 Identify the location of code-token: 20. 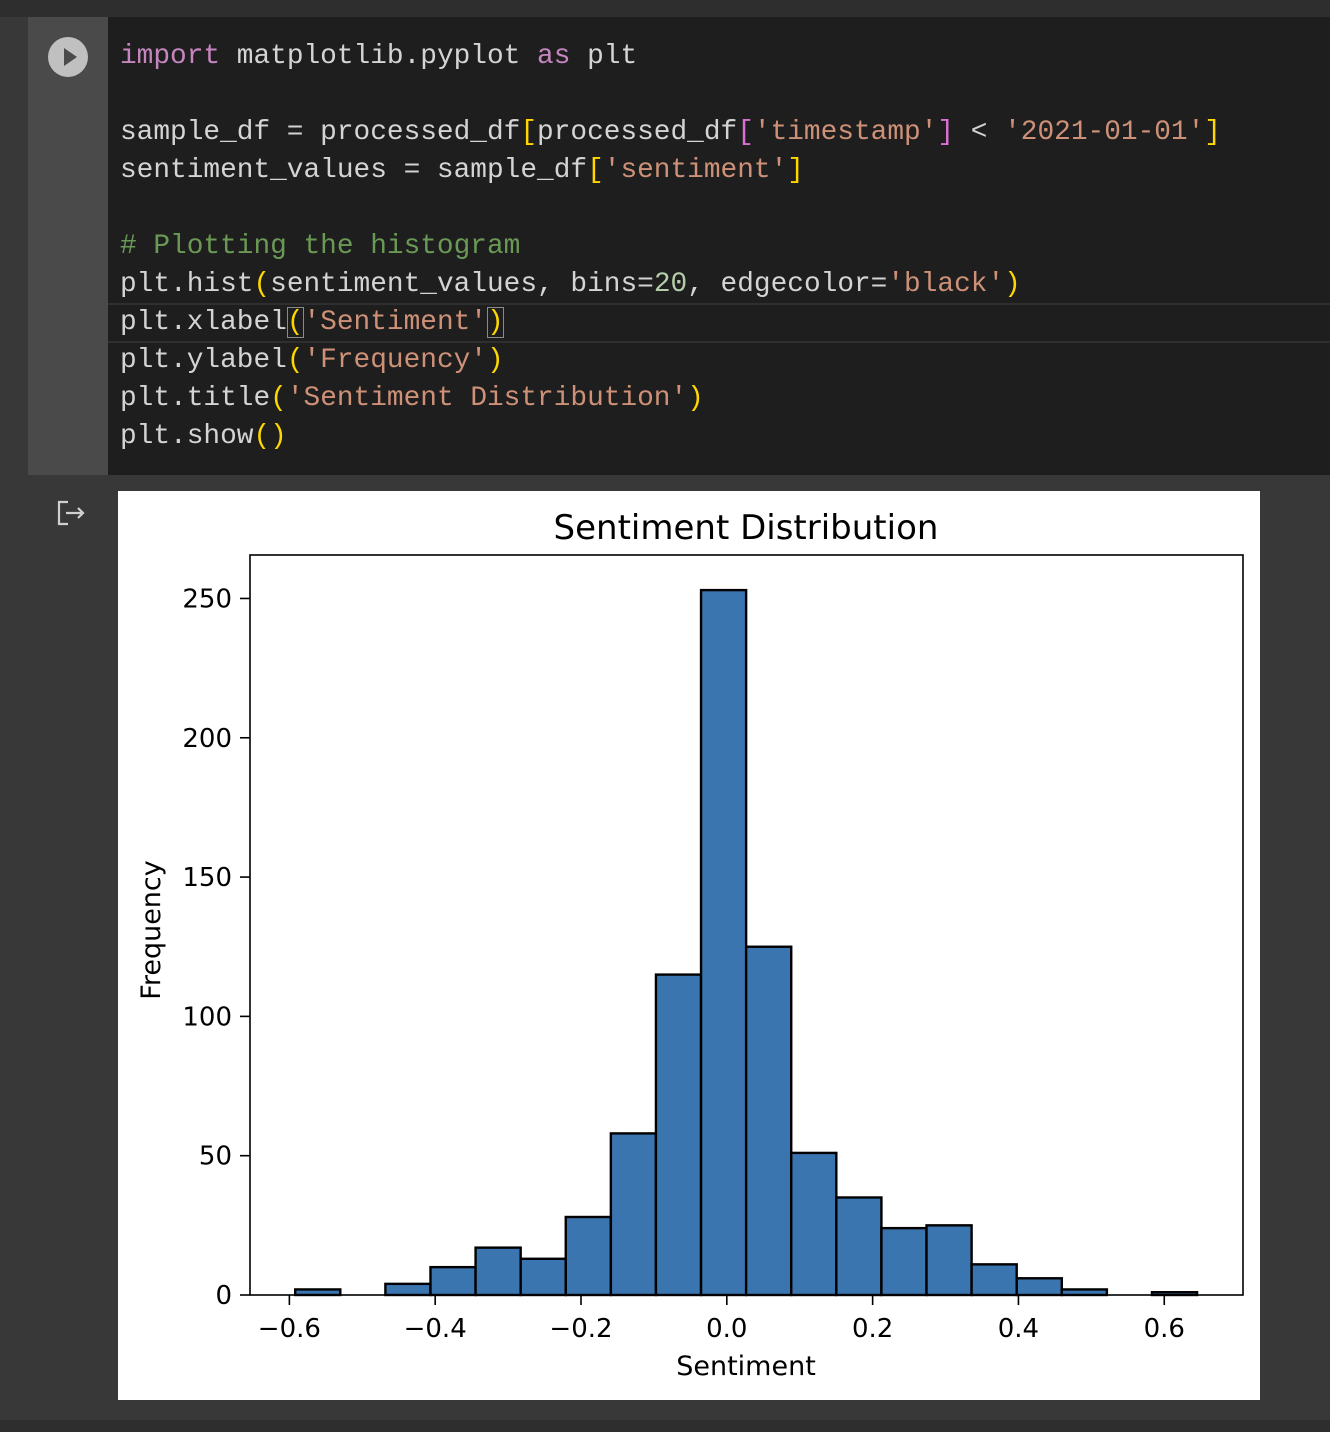
(670, 284).